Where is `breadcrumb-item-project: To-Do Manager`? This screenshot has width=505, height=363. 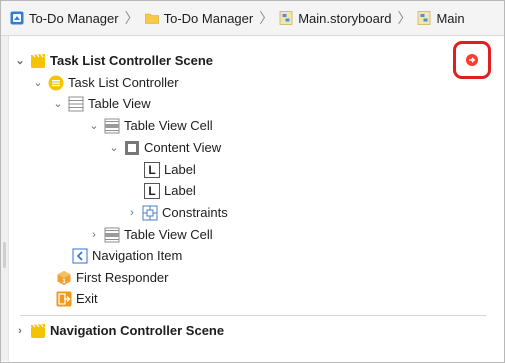 breadcrumb-item-project: To-Do Manager is located at coordinates (64, 18).